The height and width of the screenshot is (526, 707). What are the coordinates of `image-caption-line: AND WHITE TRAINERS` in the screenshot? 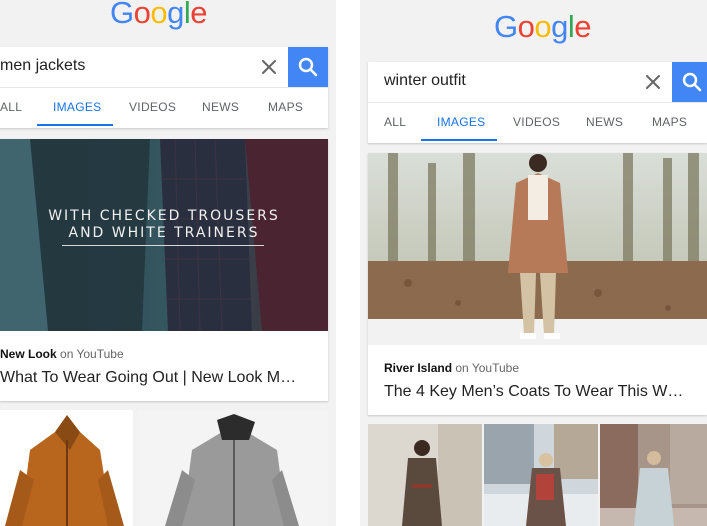 It's located at (164, 233).